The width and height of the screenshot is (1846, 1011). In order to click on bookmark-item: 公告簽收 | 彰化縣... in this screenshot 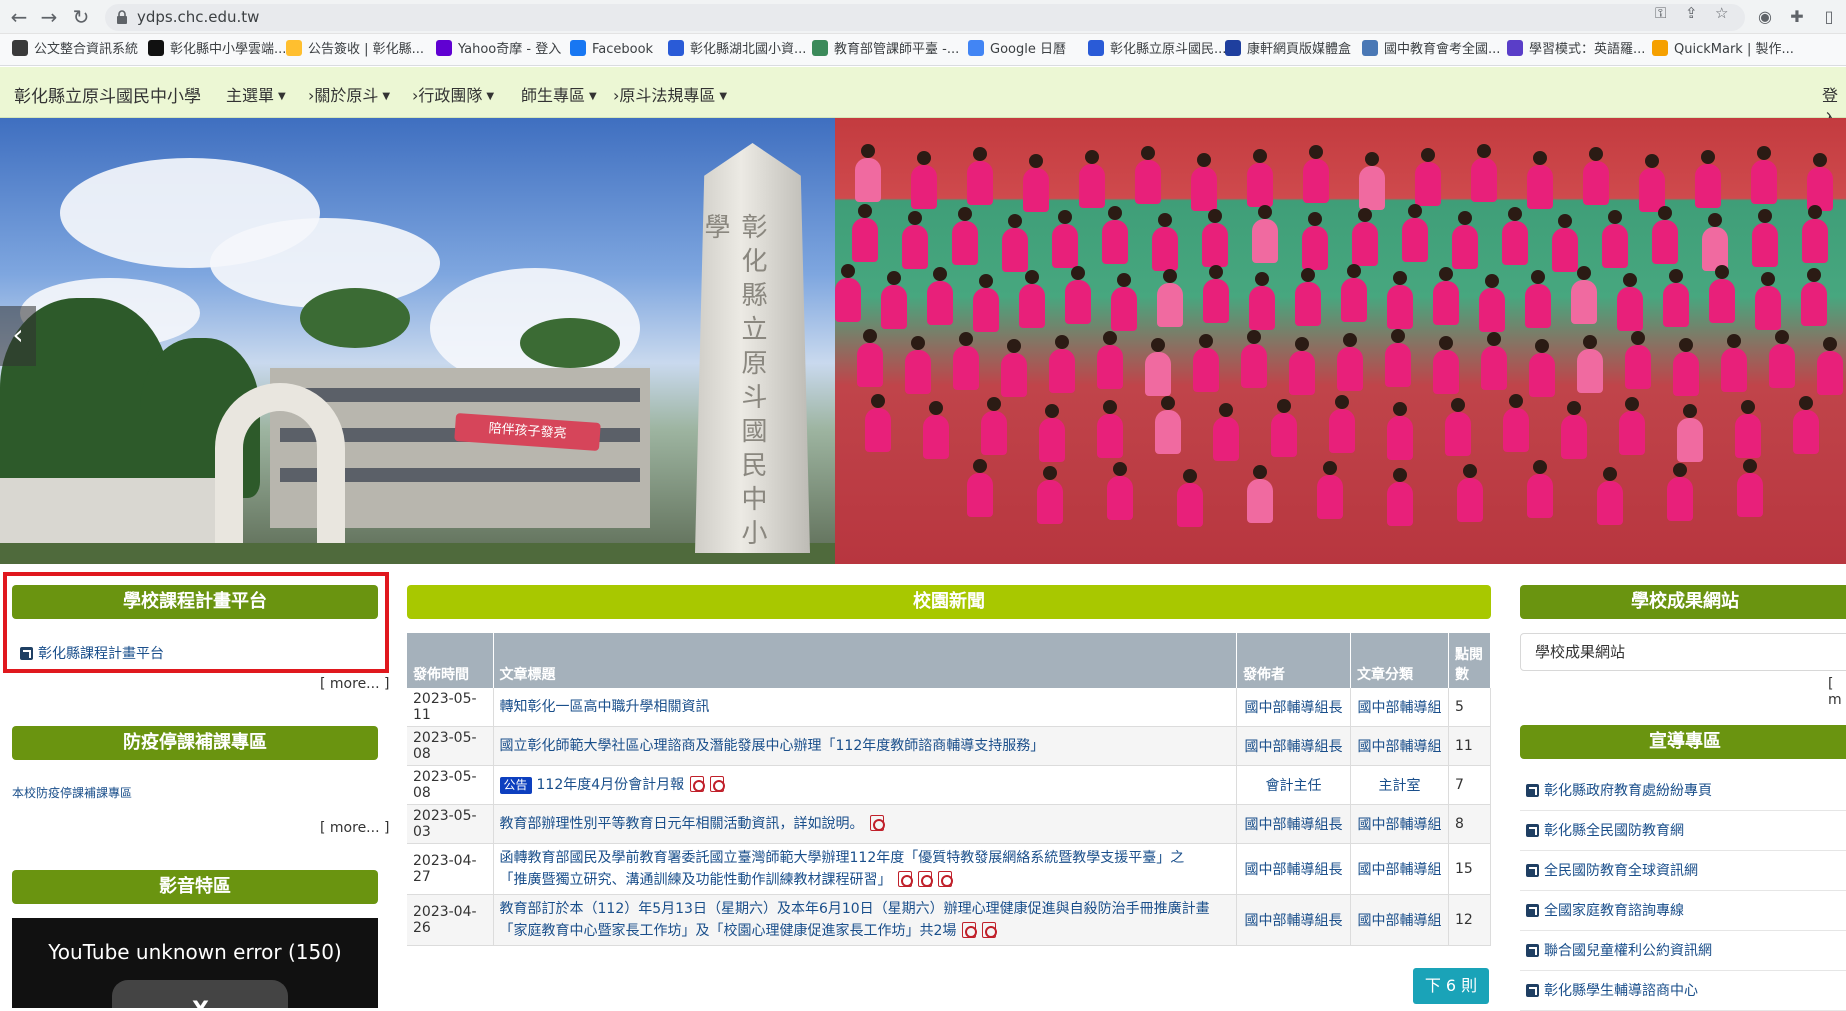, I will do `click(355, 50)`.